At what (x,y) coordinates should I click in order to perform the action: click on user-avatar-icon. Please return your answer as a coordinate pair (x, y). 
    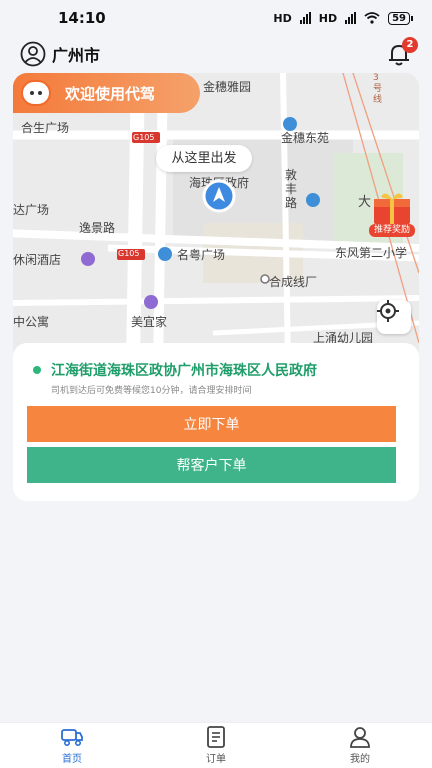
    Looking at the image, I should click on (33, 54).